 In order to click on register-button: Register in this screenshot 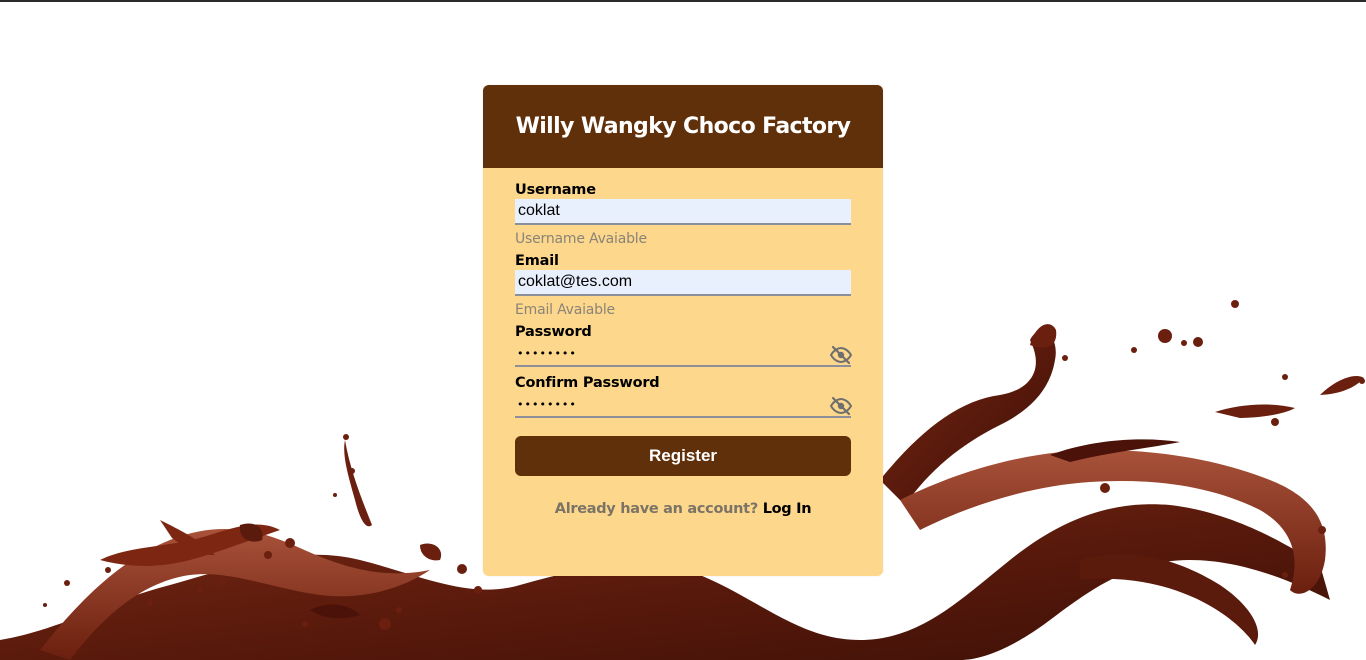, I will do `click(683, 456)`.